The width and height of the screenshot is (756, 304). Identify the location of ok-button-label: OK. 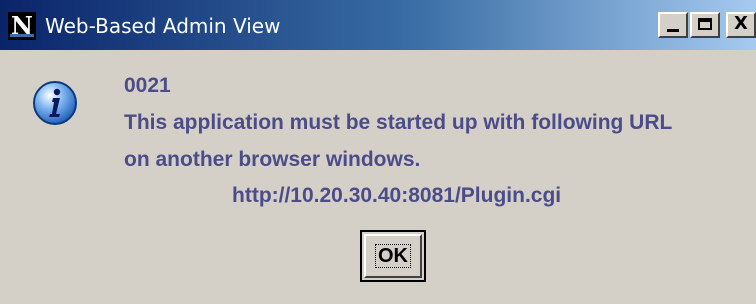
(393, 256).